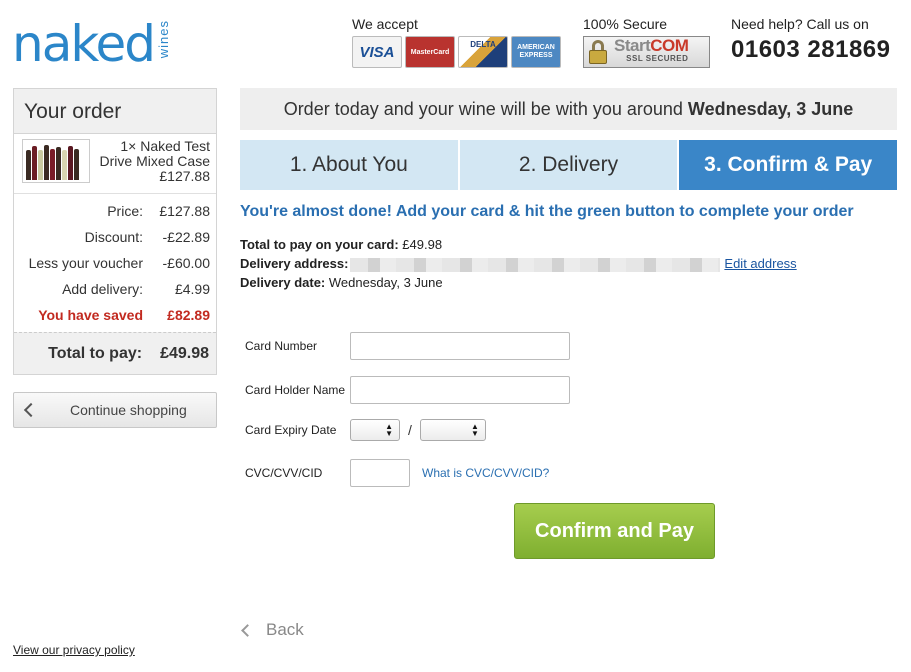  I want to click on edit-address-link: Edit address, so click(760, 263).